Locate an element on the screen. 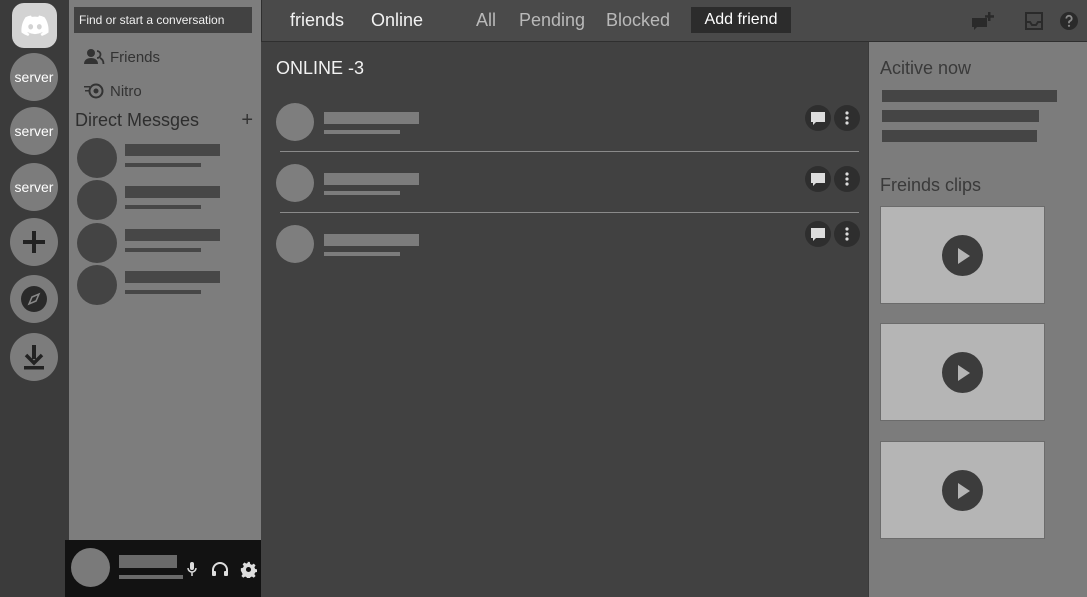 The image size is (1087, 597). mute-button is located at coordinates (192, 569).